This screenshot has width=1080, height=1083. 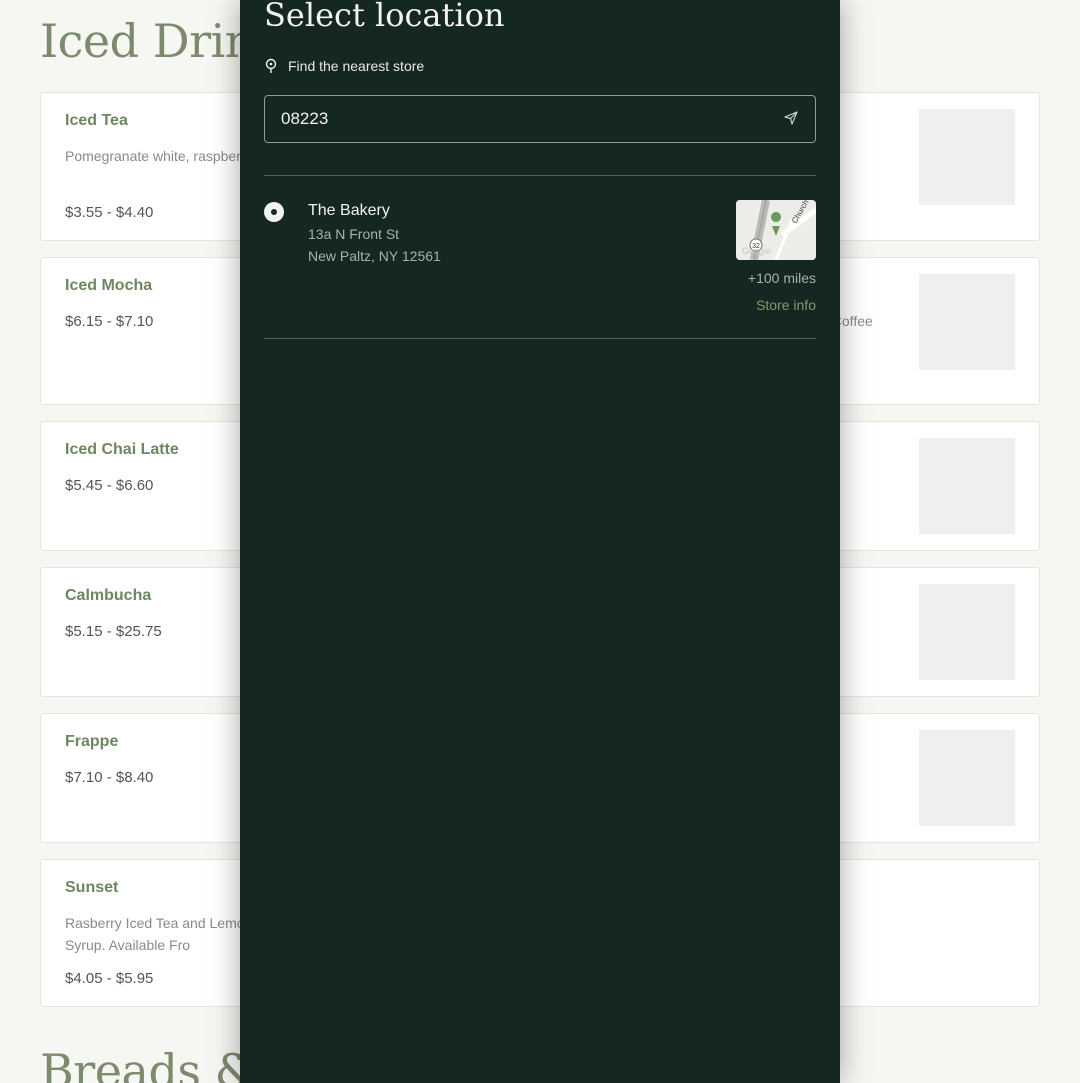 I want to click on find-nearest-store-button: Find the nearest store, so click(x=344, y=66).